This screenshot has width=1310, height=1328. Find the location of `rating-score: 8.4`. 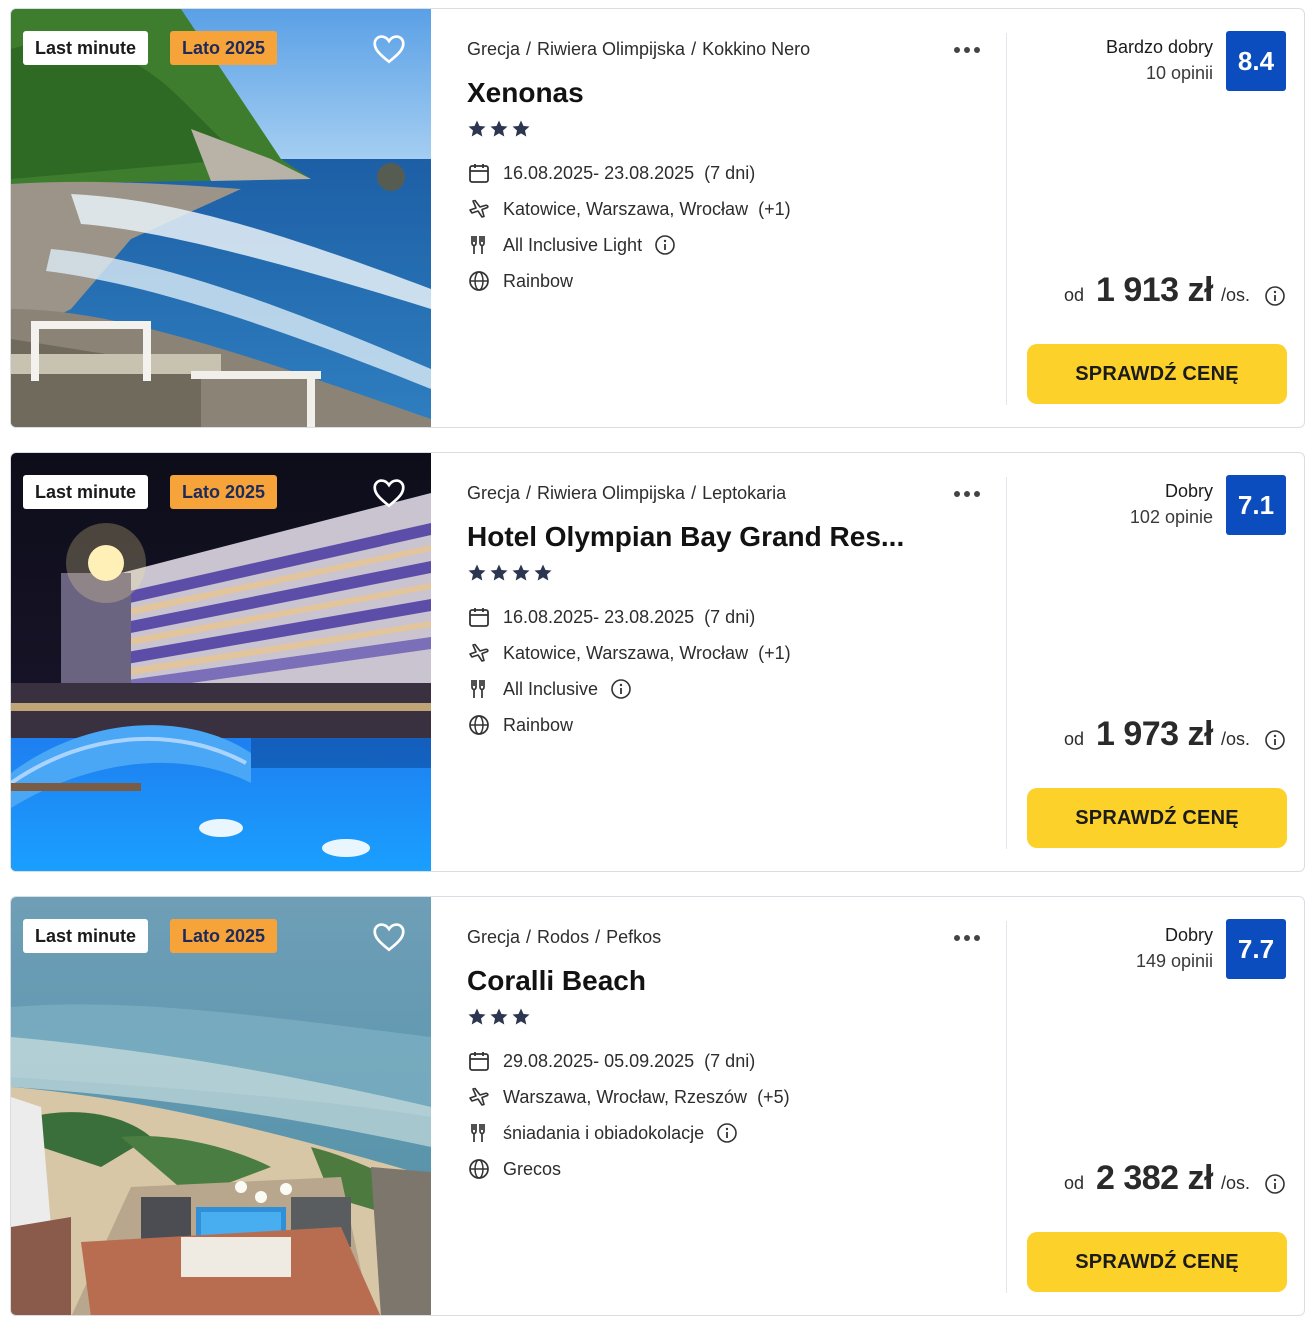

rating-score: 8.4 is located at coordinates (1256, 61).